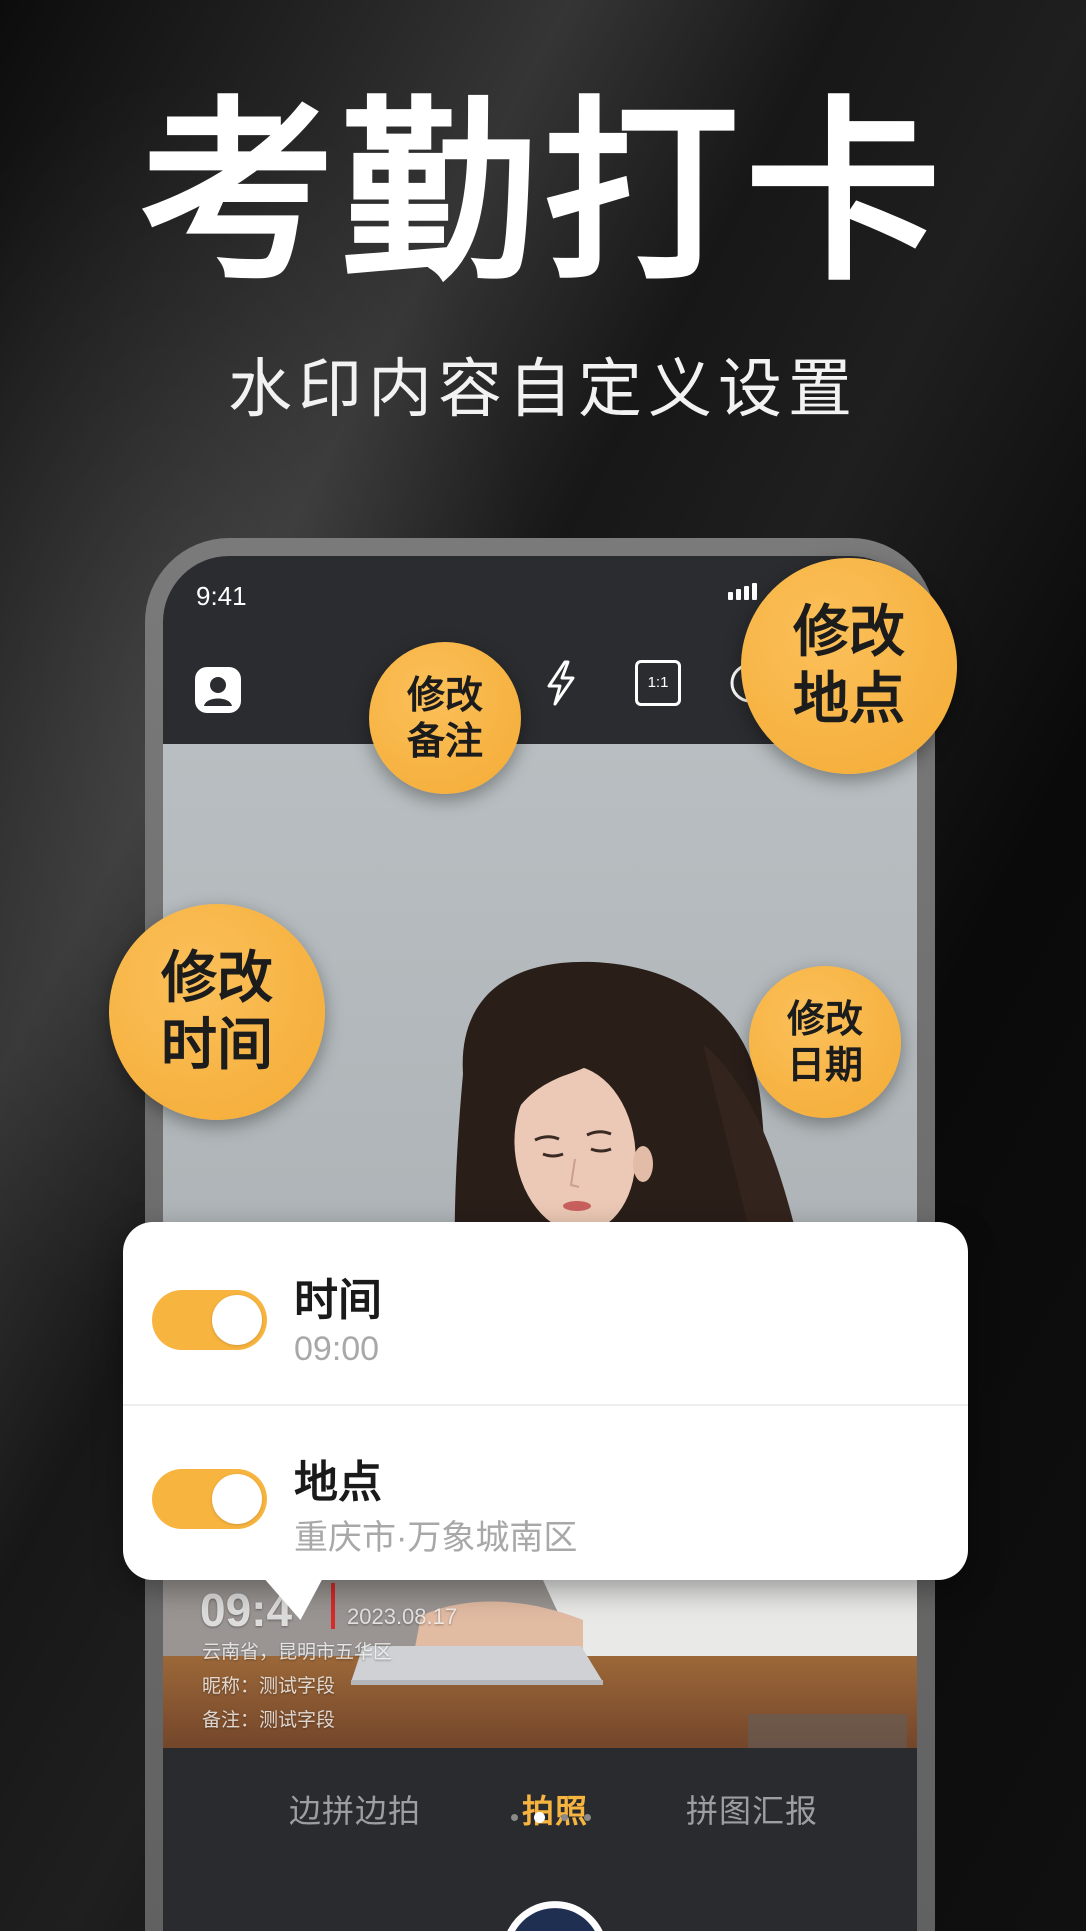 This screenshot has height=1931, width=1086. Describe the element at coordinates (333, 1606) in the screenshot. I see `watermark-divider` at that location.